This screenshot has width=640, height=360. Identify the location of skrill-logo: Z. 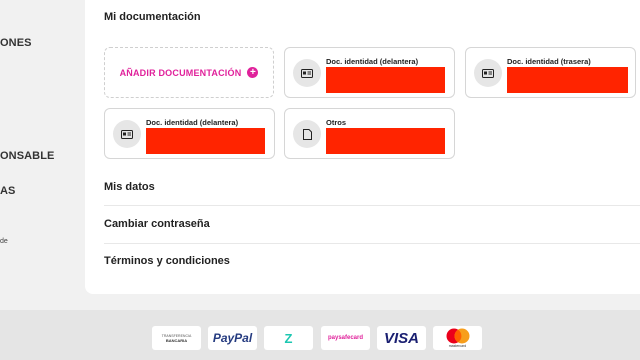
(288, 338).